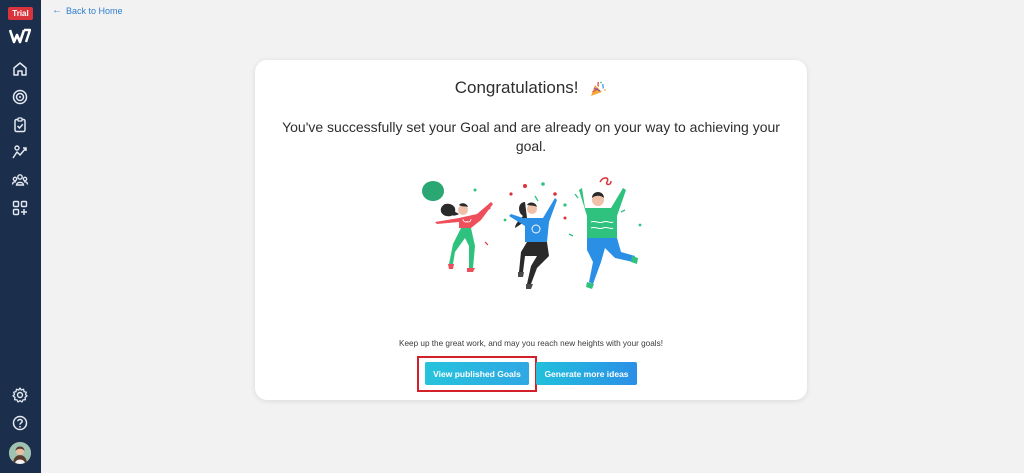  I want to click on user-photo-icon, so click(20, 453).